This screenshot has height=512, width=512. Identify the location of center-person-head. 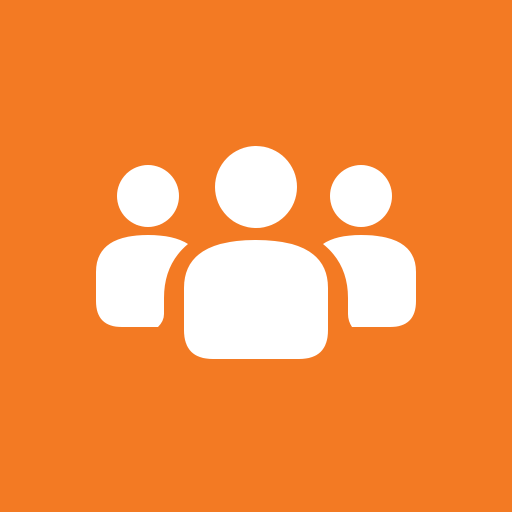
(256, 187).